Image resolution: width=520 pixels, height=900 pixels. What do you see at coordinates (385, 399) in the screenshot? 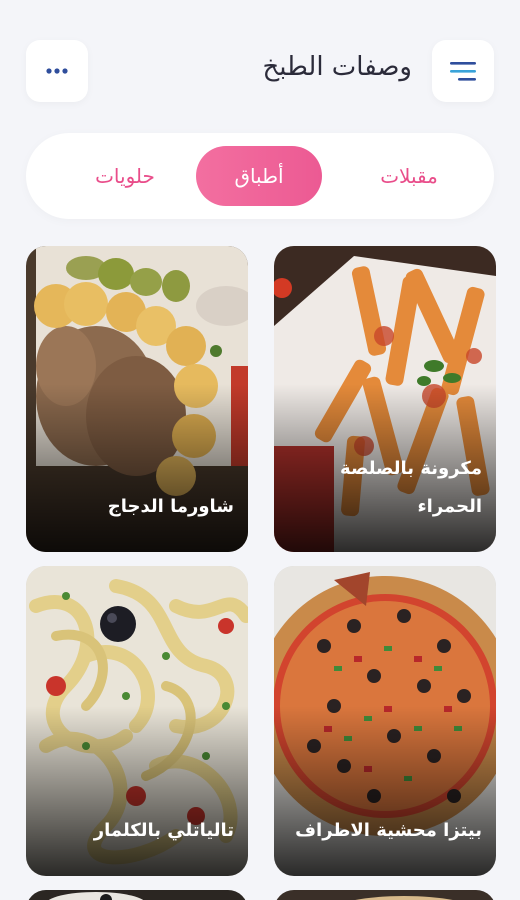
I see `recipe-card-pasta: مكرونة بالصلصة الحمراء` at bounding box center [385, 399].